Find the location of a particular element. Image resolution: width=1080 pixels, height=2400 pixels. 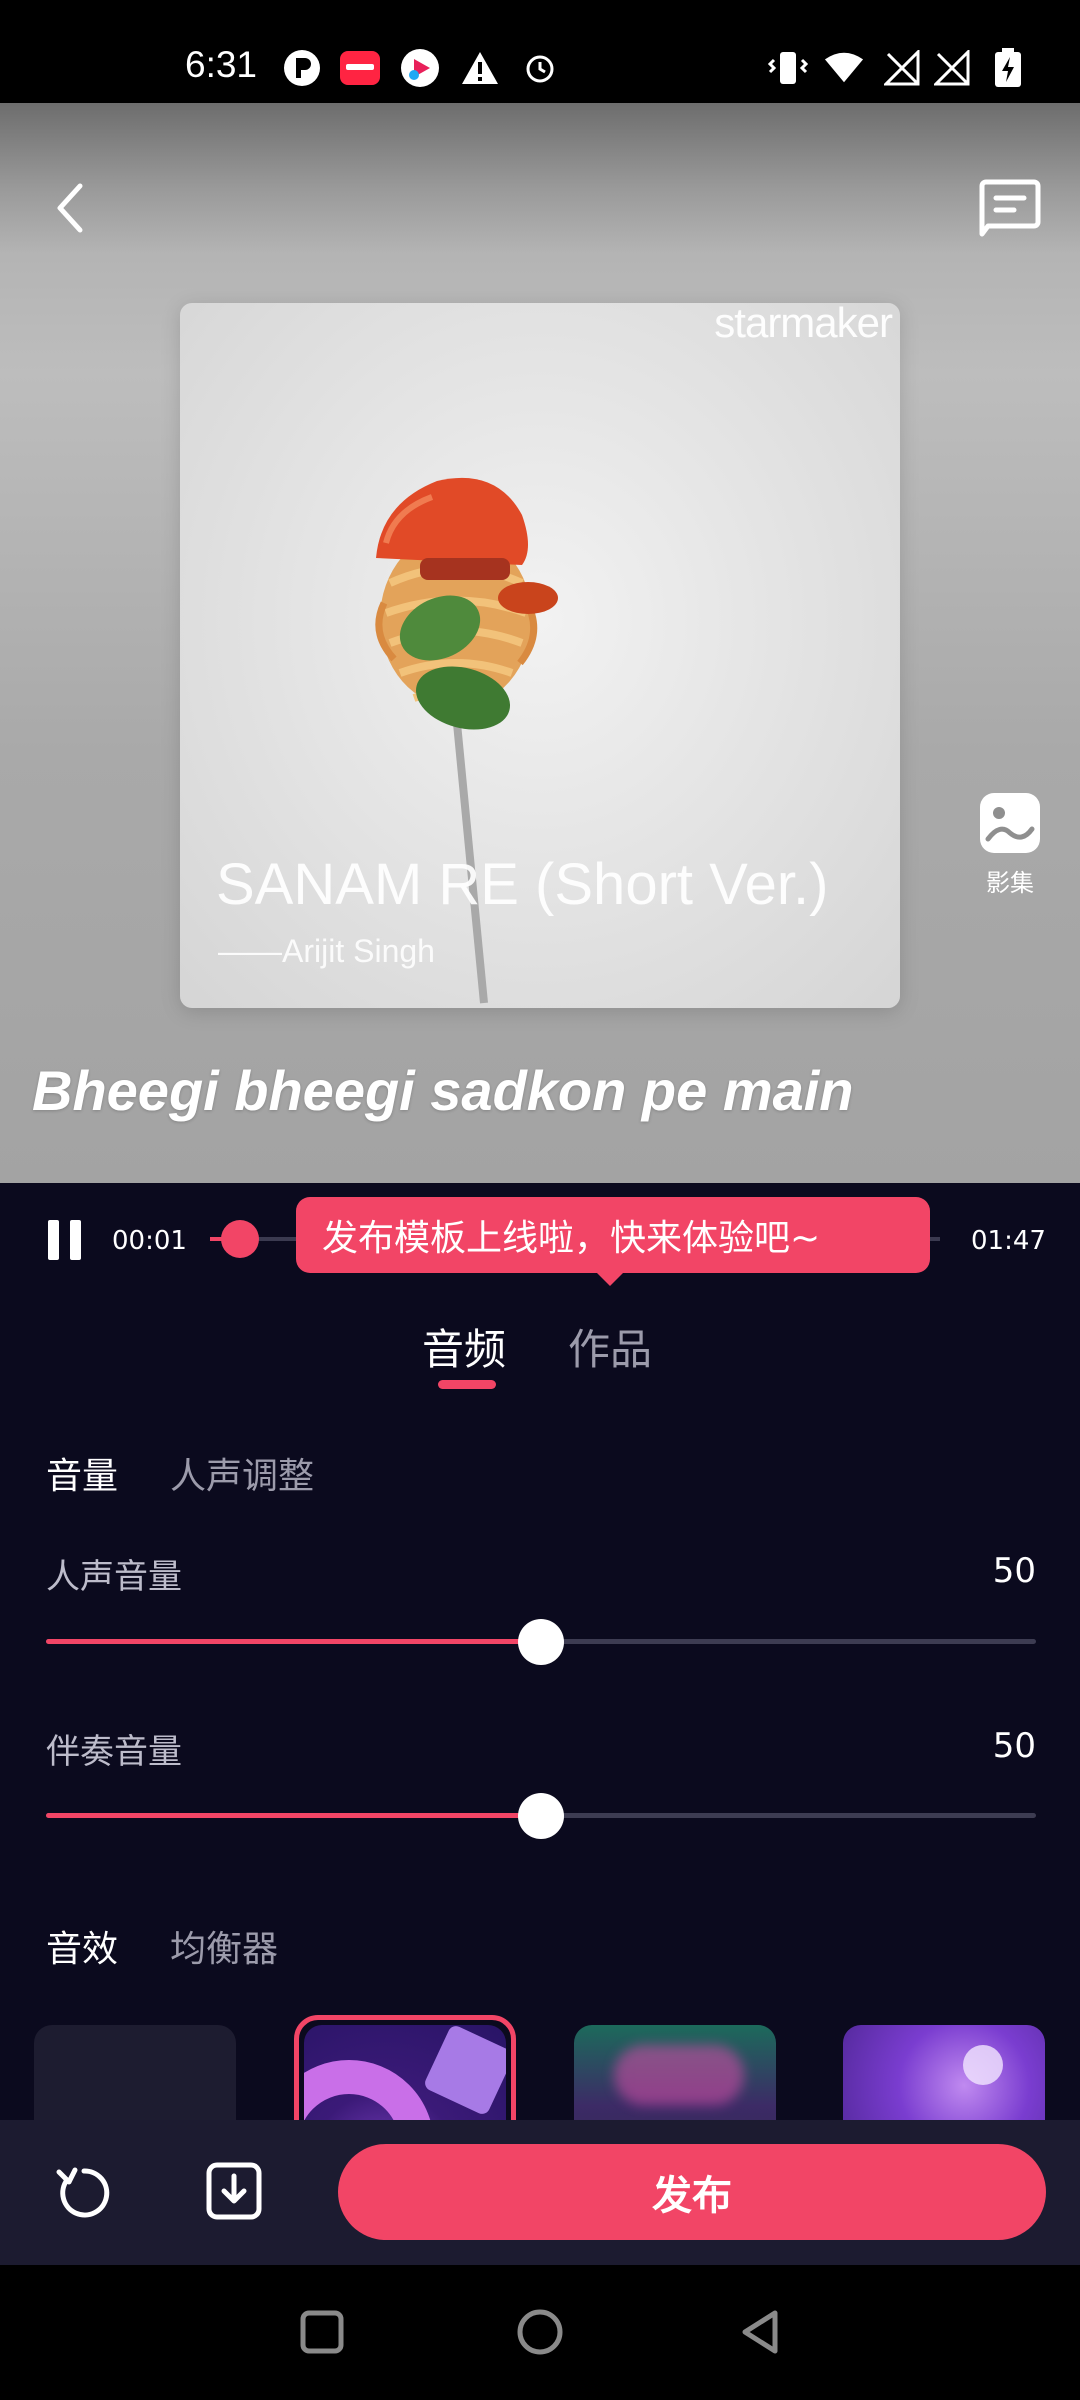

battery-charging-icon is located at coordinates (1008, 68).